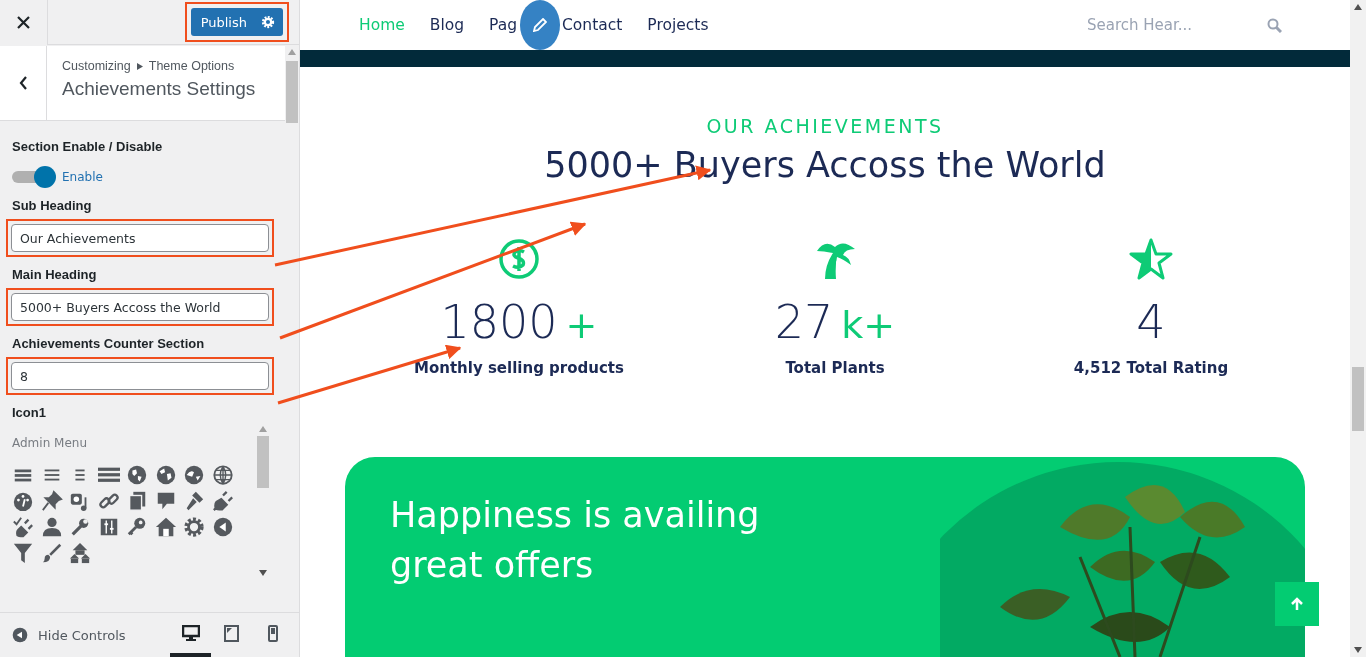 The height and width of the screenshot is (657, 1366). What do you see at coordinates (88, 146) in the screenshot?
I see `control-label: Section Enable / Disable` at bounding box center [88, 146].